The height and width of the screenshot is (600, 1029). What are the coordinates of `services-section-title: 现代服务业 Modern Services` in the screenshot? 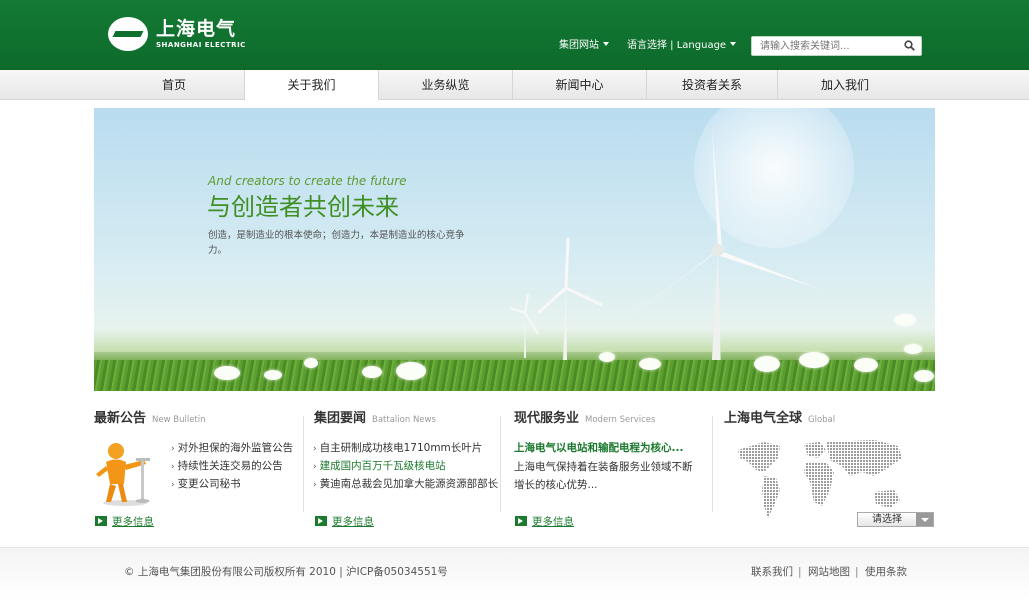 It's located at (584, 419).